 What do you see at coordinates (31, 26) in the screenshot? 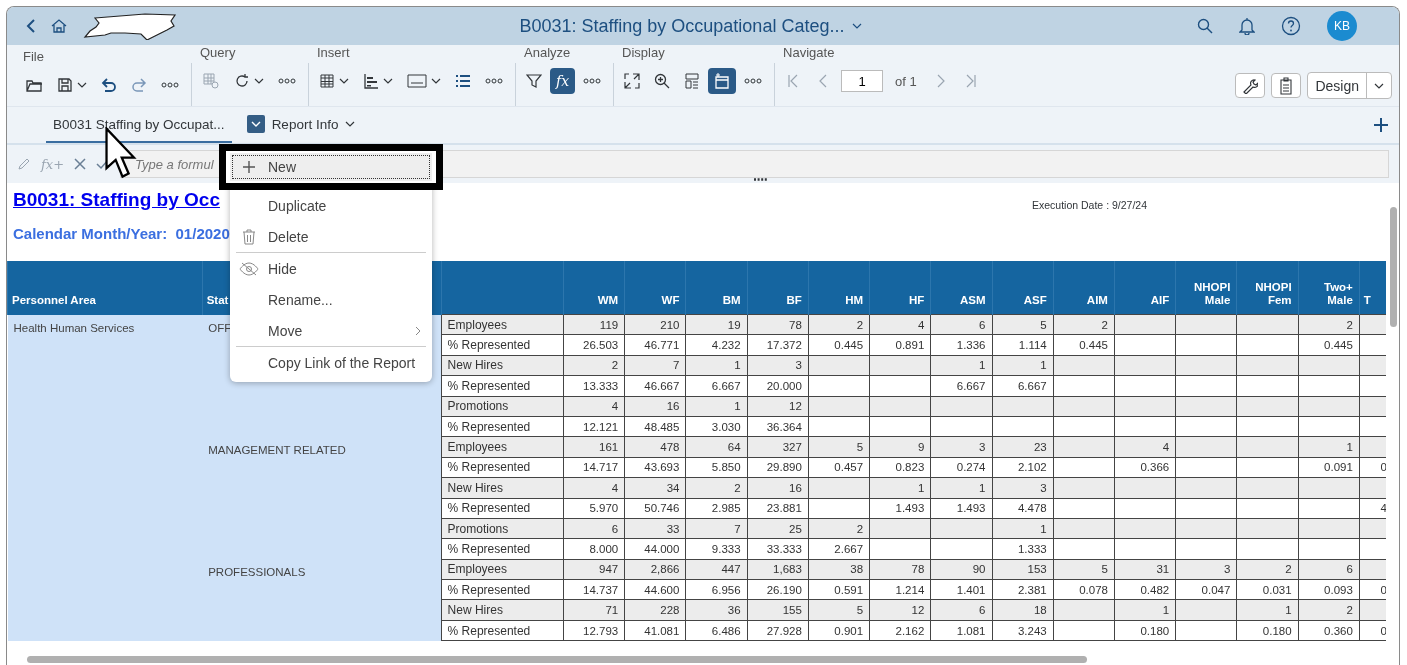
I see `back-icon` at bounding box center [31, 26].